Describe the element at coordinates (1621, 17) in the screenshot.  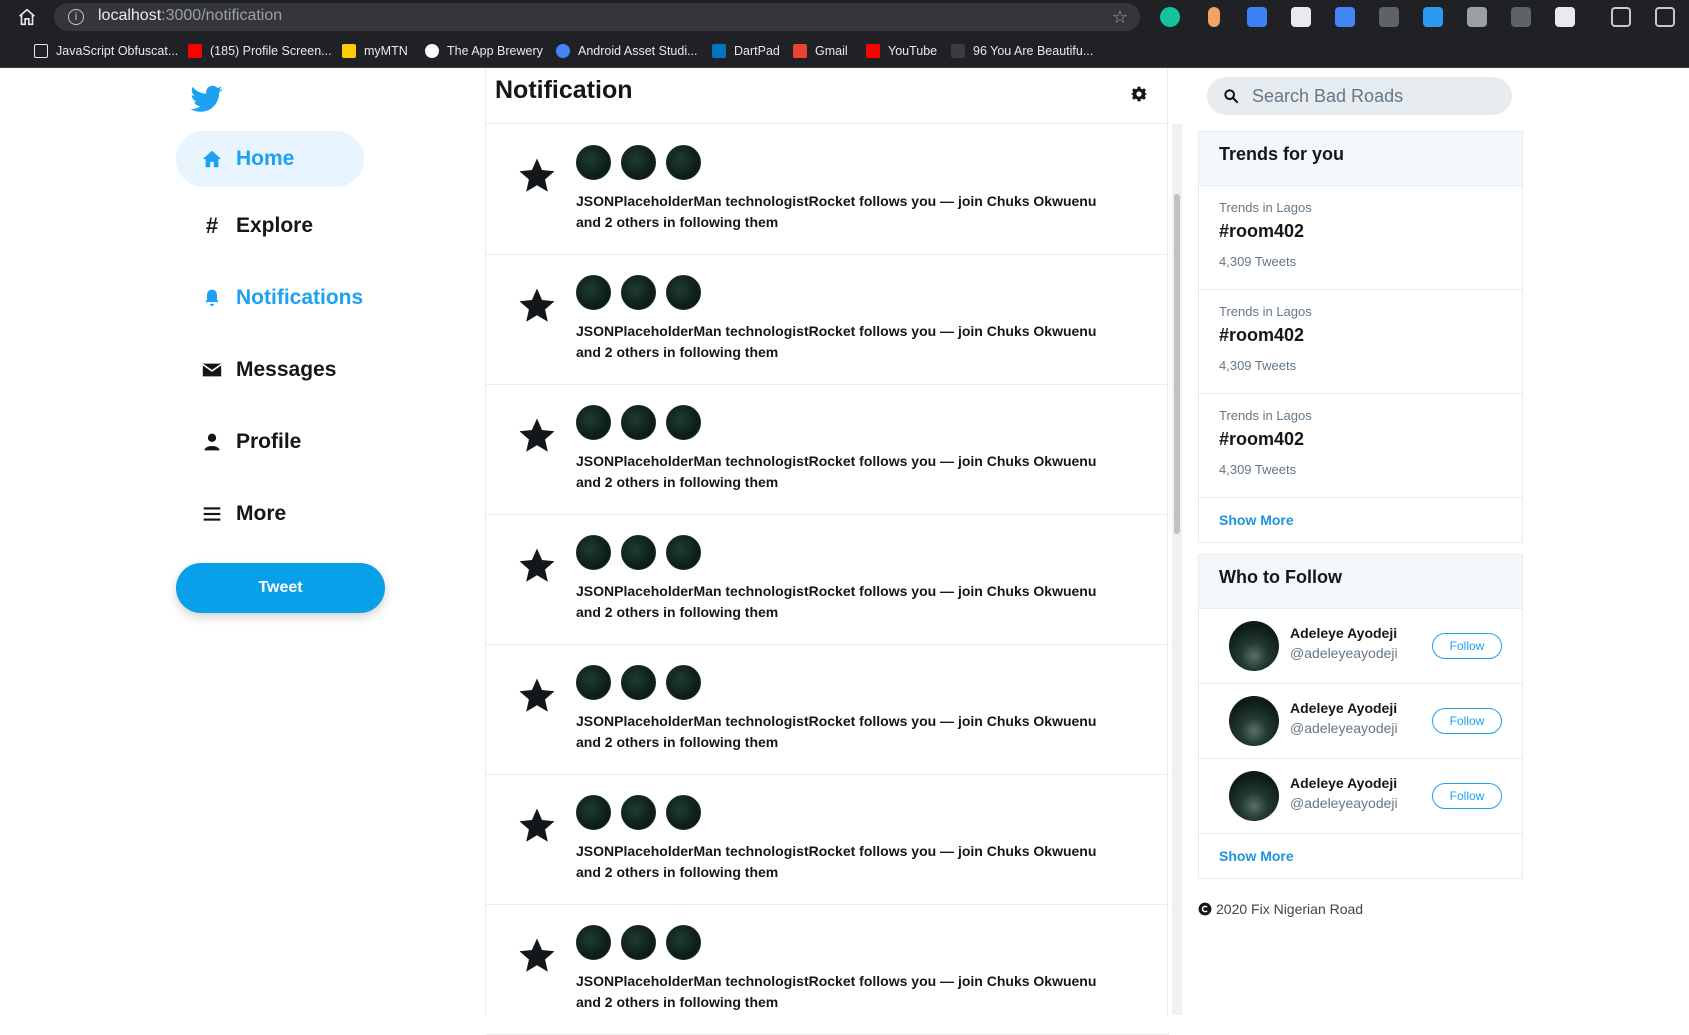
I see `favorites-icon` at that location.